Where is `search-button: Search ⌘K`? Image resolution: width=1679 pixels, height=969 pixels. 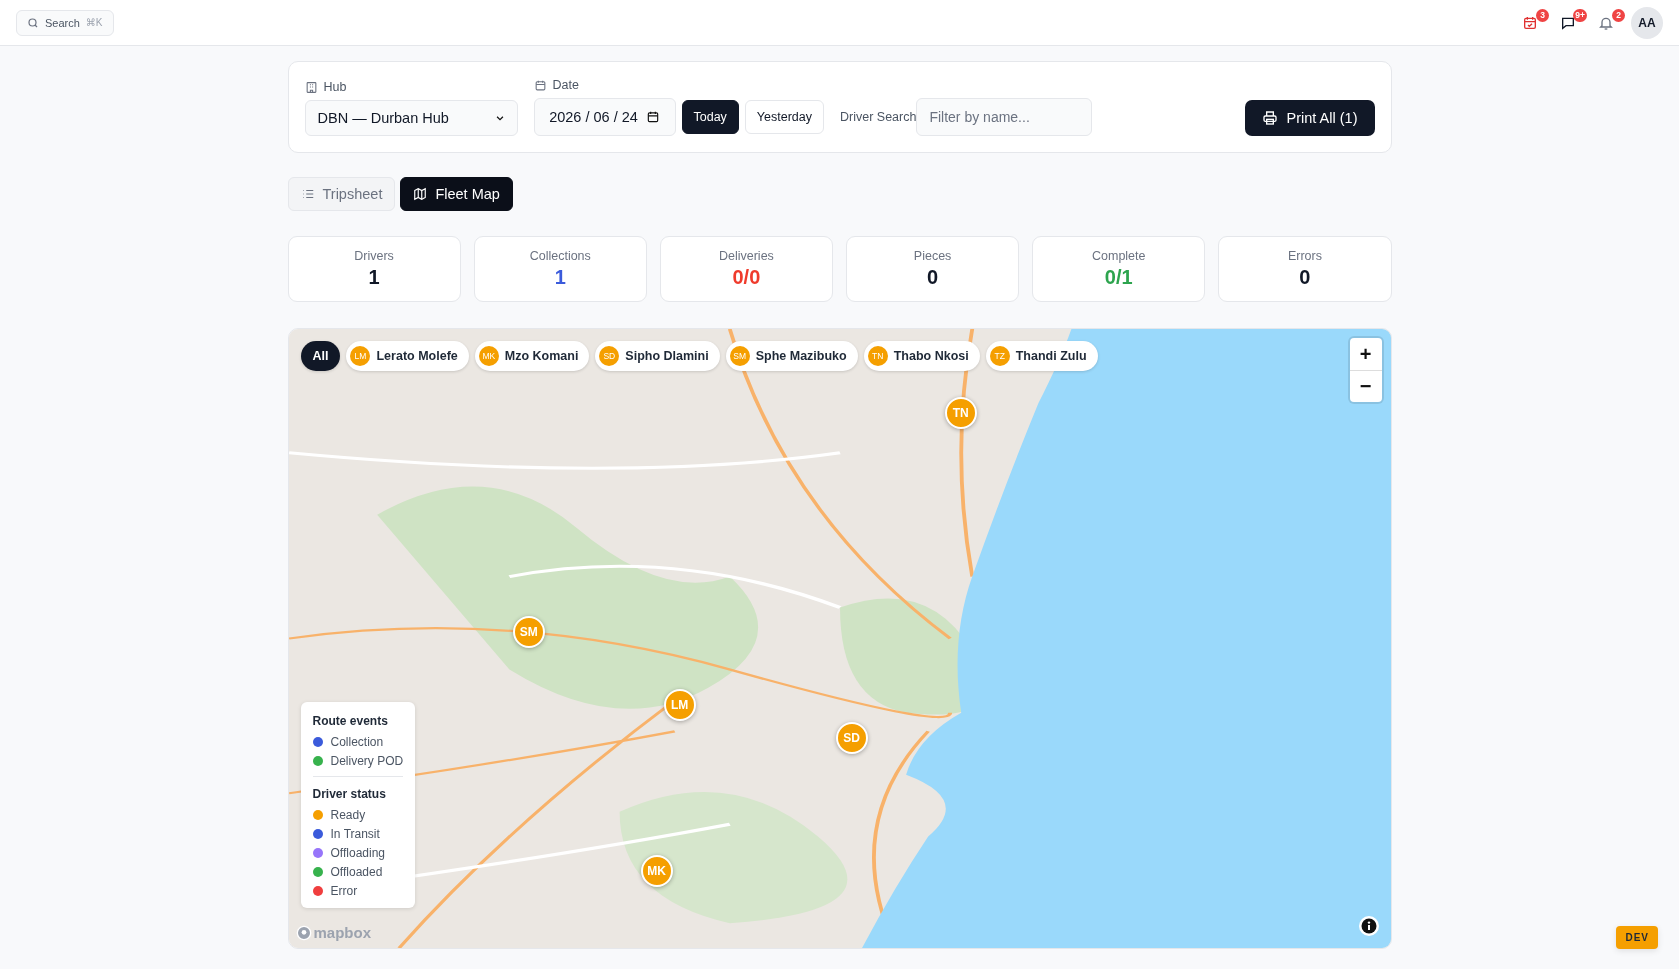 search-button: Search ⌘K is located at coordinates (65, 22).